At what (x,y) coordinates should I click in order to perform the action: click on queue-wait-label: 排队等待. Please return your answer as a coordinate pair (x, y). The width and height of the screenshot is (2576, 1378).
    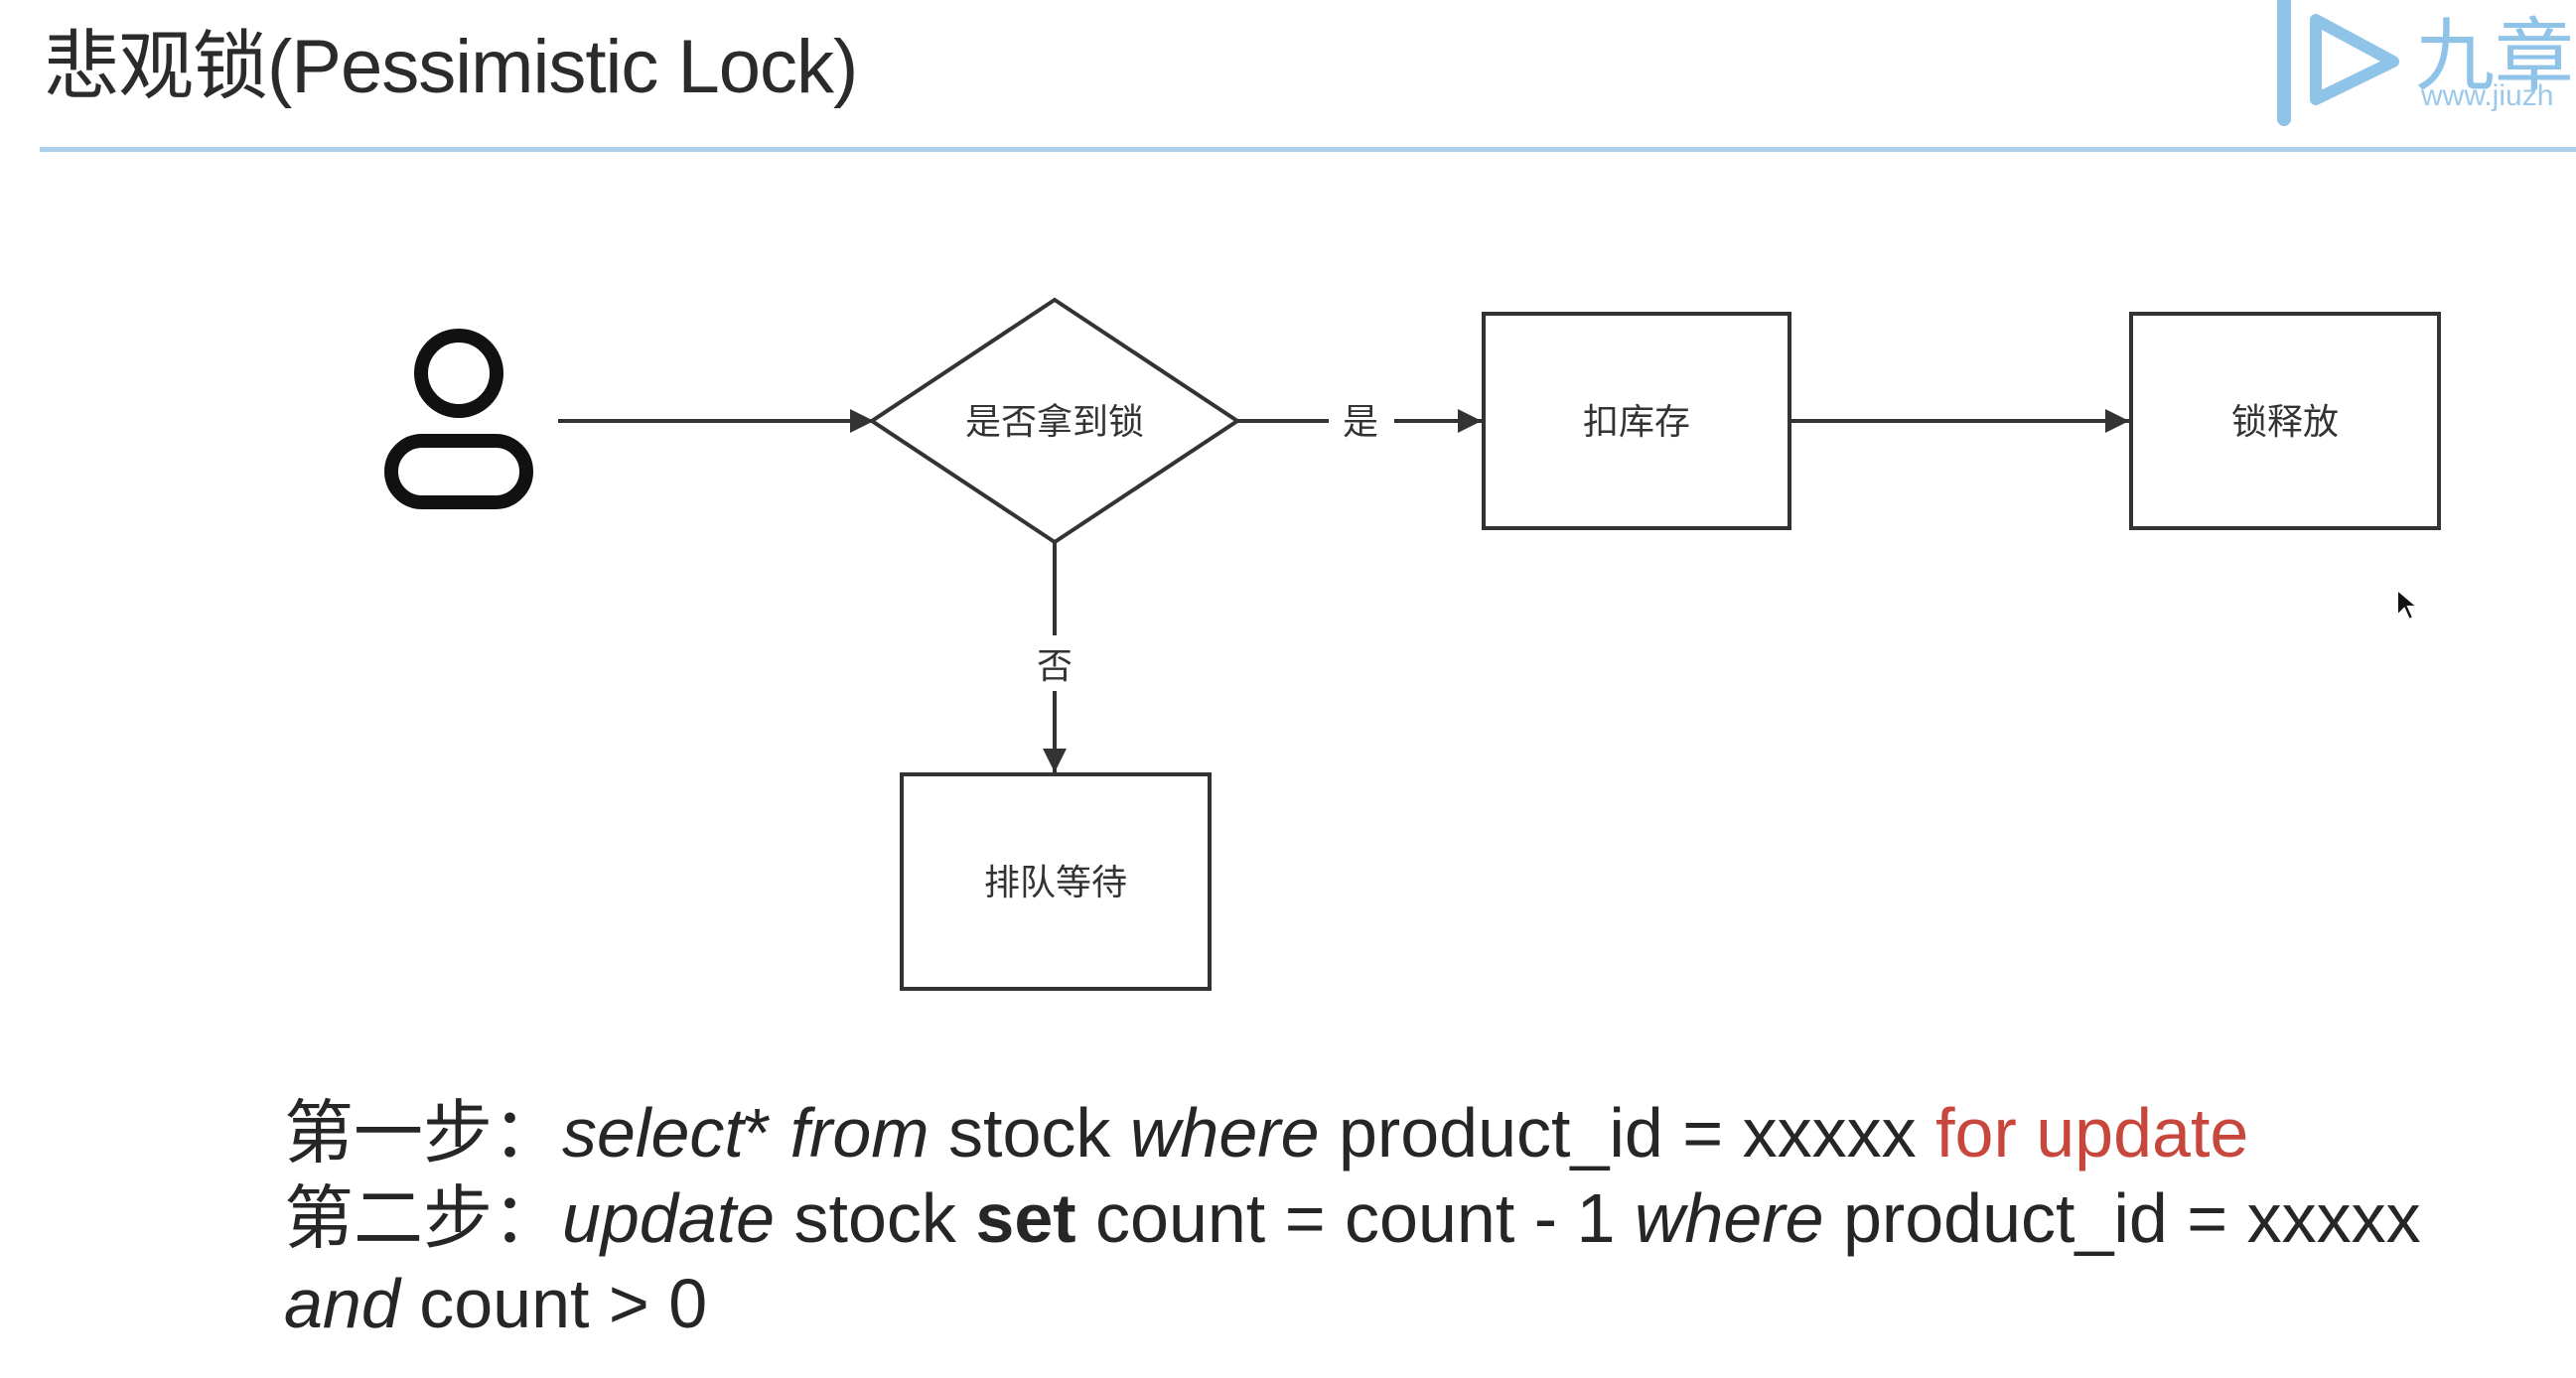
    Looking at the image, I should click on (1056, 883).